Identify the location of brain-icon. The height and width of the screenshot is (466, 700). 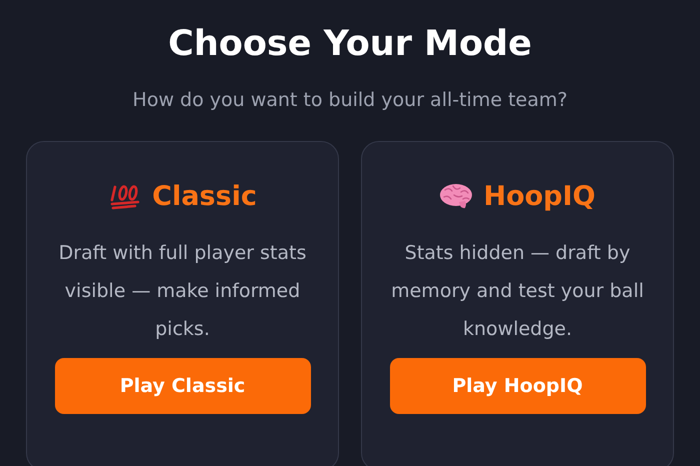
(456, 196).